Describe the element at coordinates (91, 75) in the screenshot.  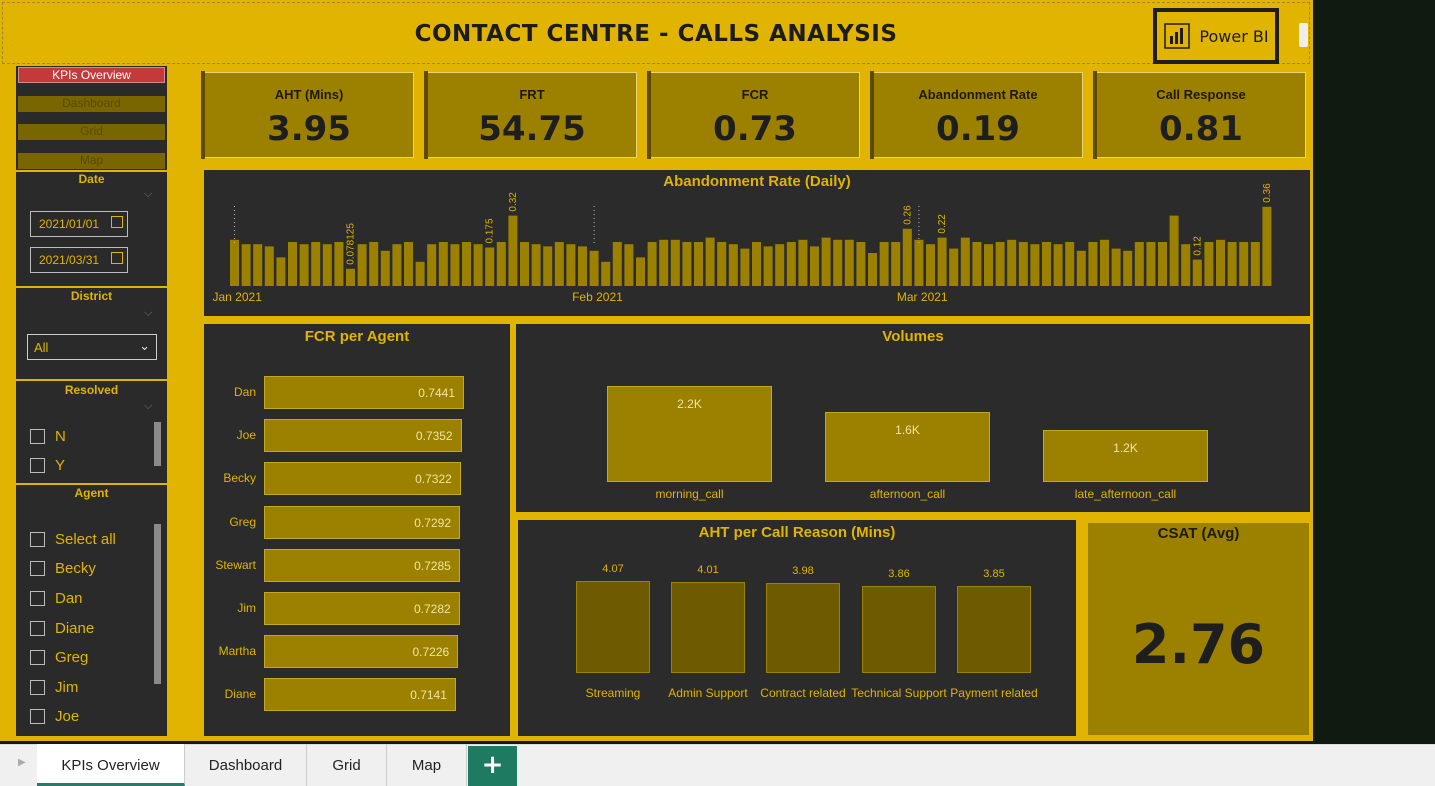
I see `nav-kpis-overview: KPIs Overview` at that location.